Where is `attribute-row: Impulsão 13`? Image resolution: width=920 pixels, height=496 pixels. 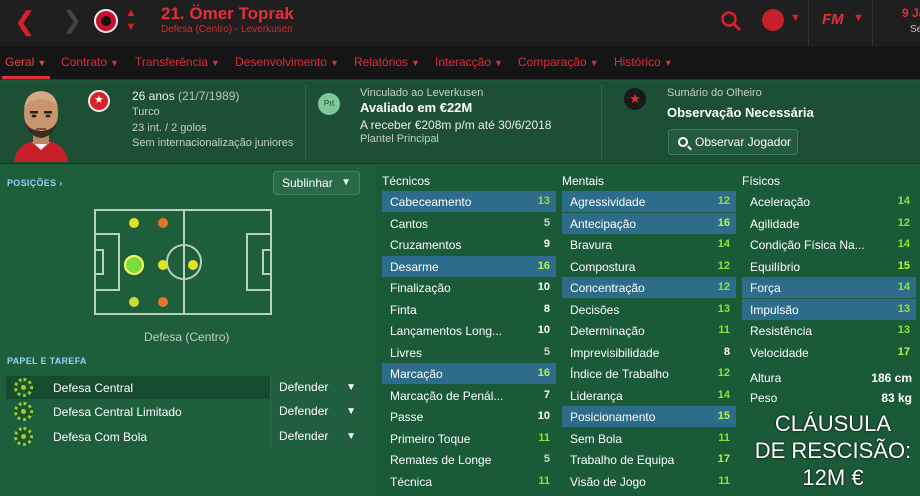
attribute-row: Impulsão 13 is located at coordinates (829, 309).